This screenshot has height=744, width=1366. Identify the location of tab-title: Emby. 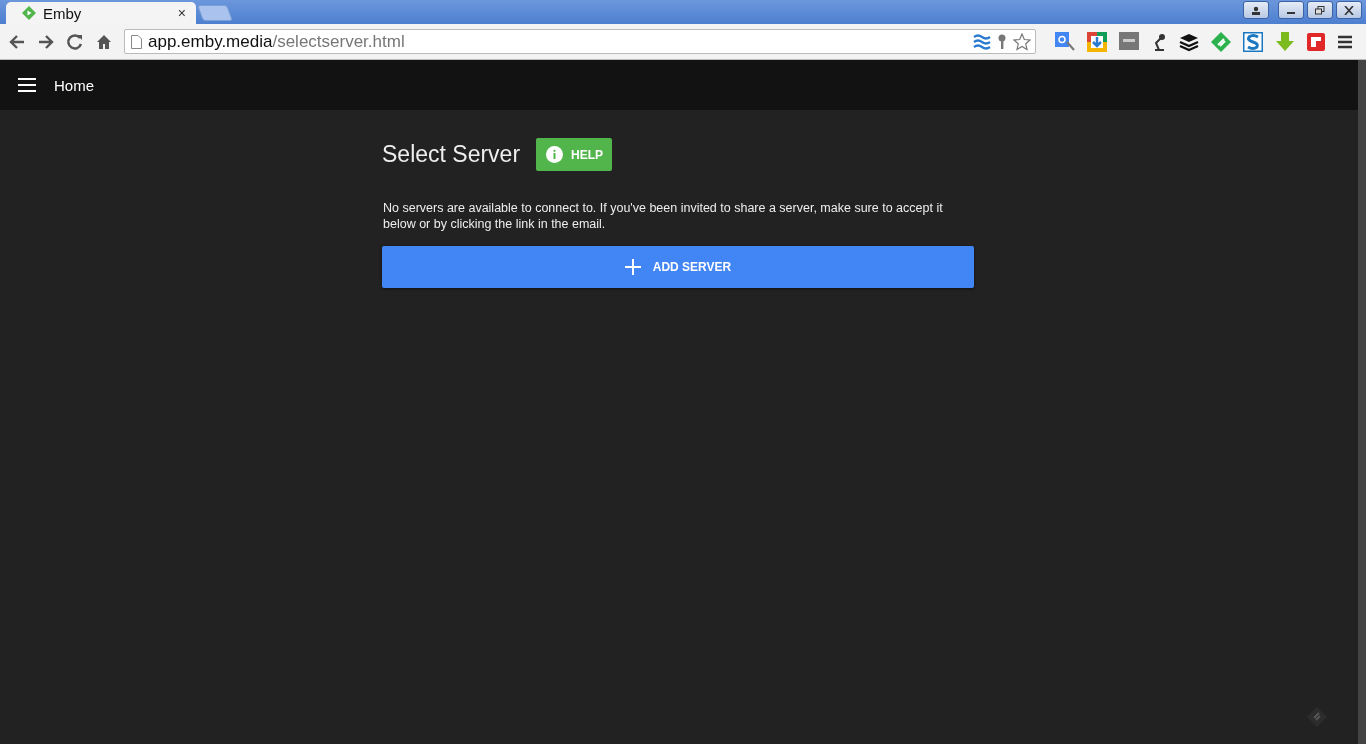
(63, 13).